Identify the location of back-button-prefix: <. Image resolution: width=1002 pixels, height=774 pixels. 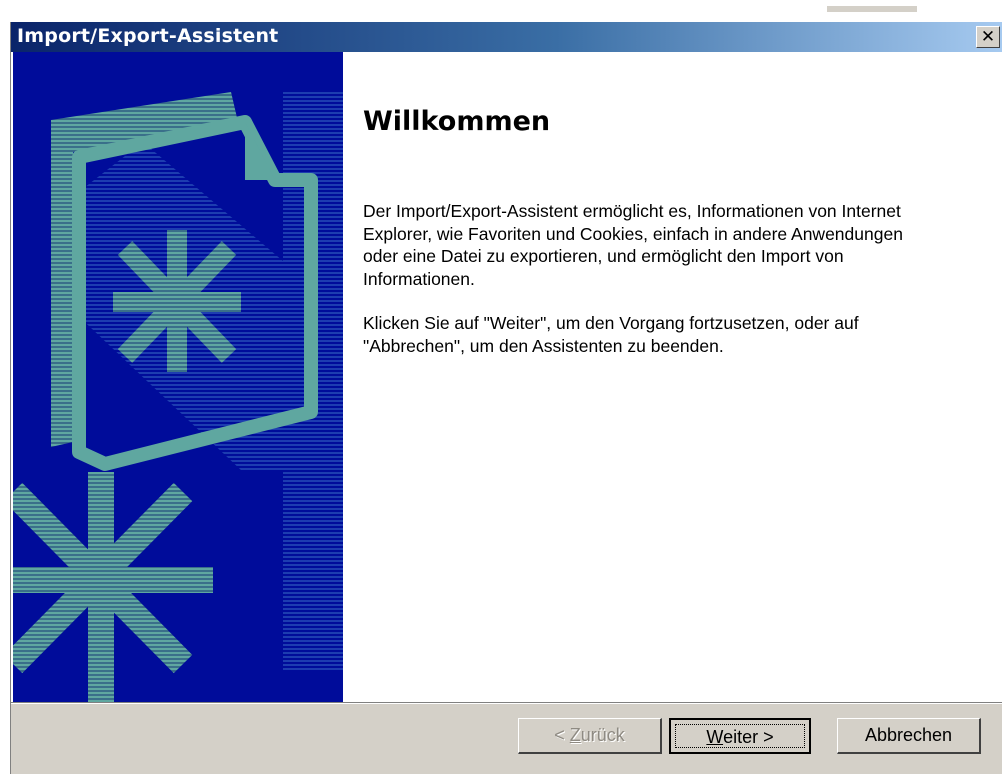
(562, 735).